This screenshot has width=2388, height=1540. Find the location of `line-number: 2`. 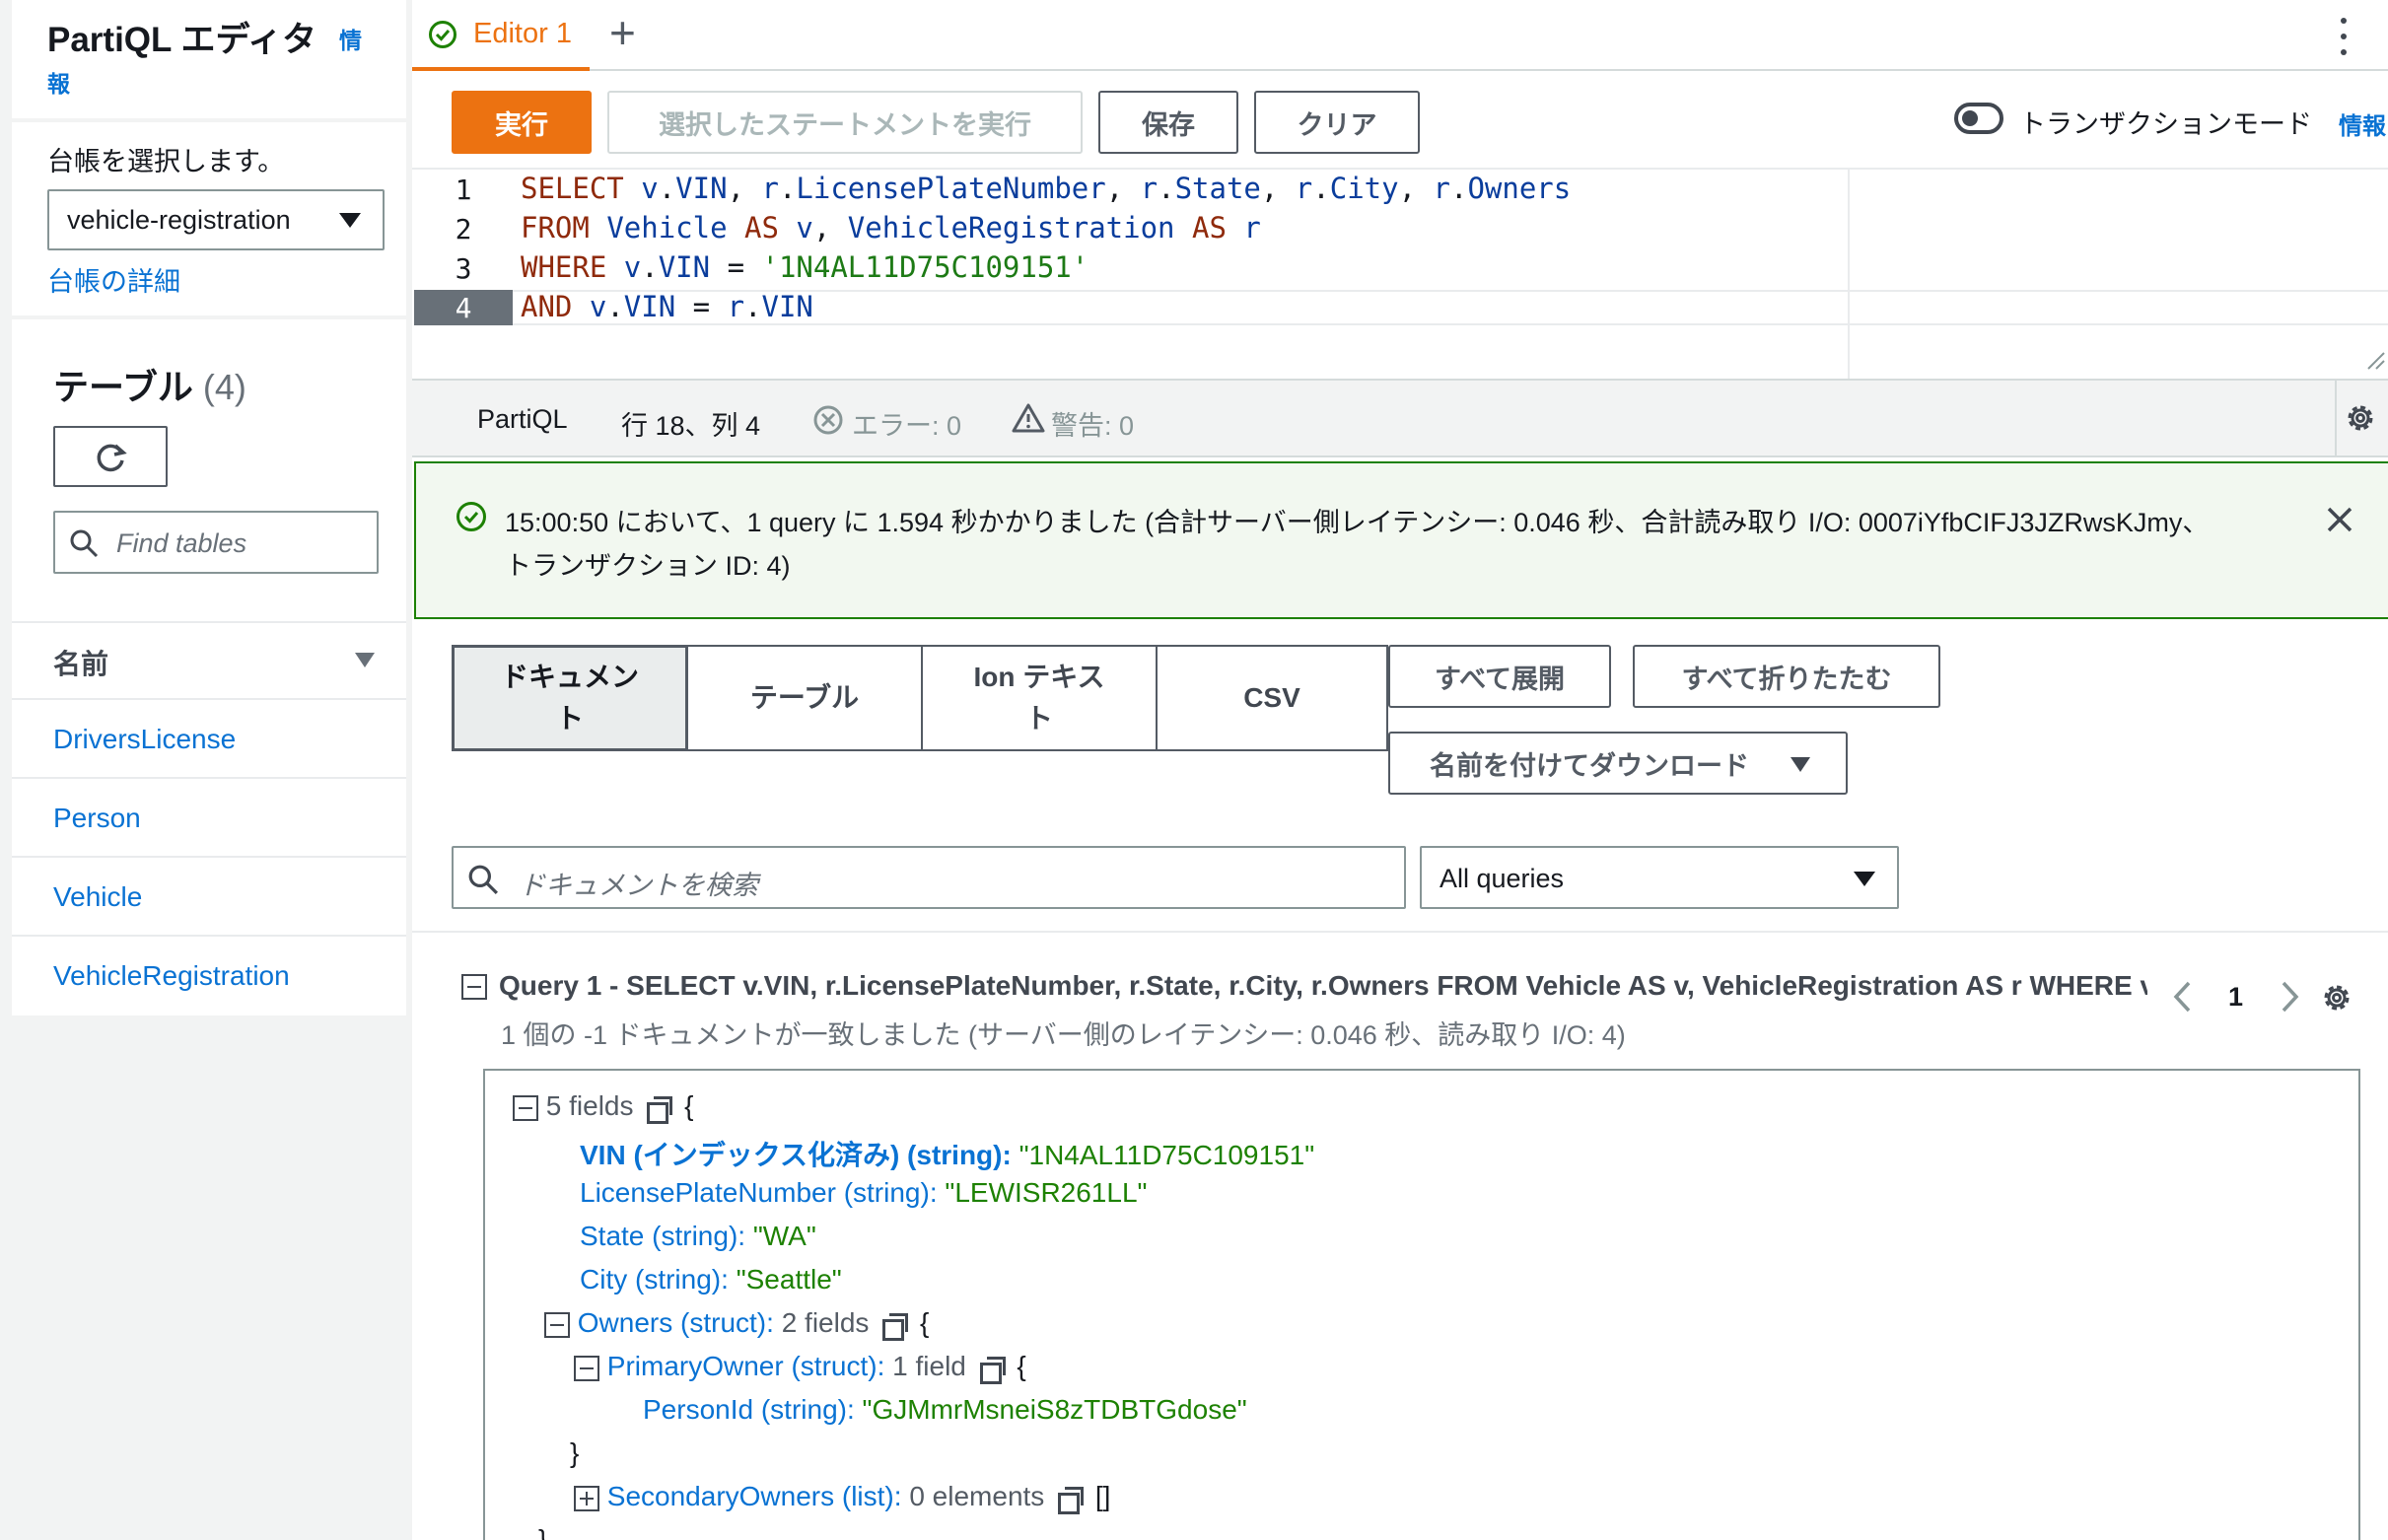

line-number: 2 is located at coordinates (464, 229).